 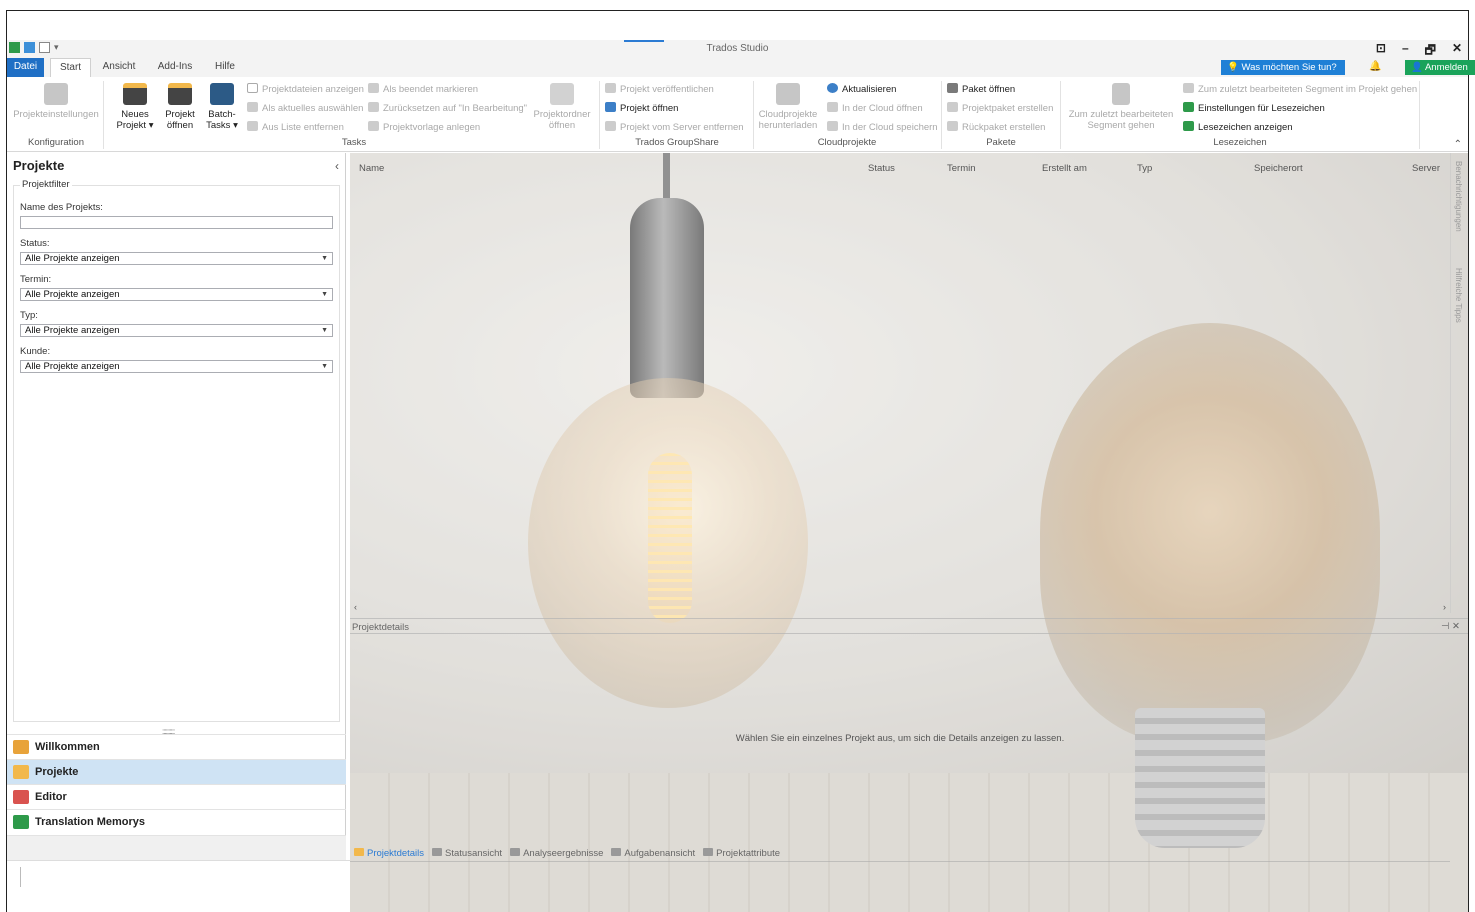 I want to click on batch-tasks-button: Batch-Tasks ▾, so click(x=222, y=107).